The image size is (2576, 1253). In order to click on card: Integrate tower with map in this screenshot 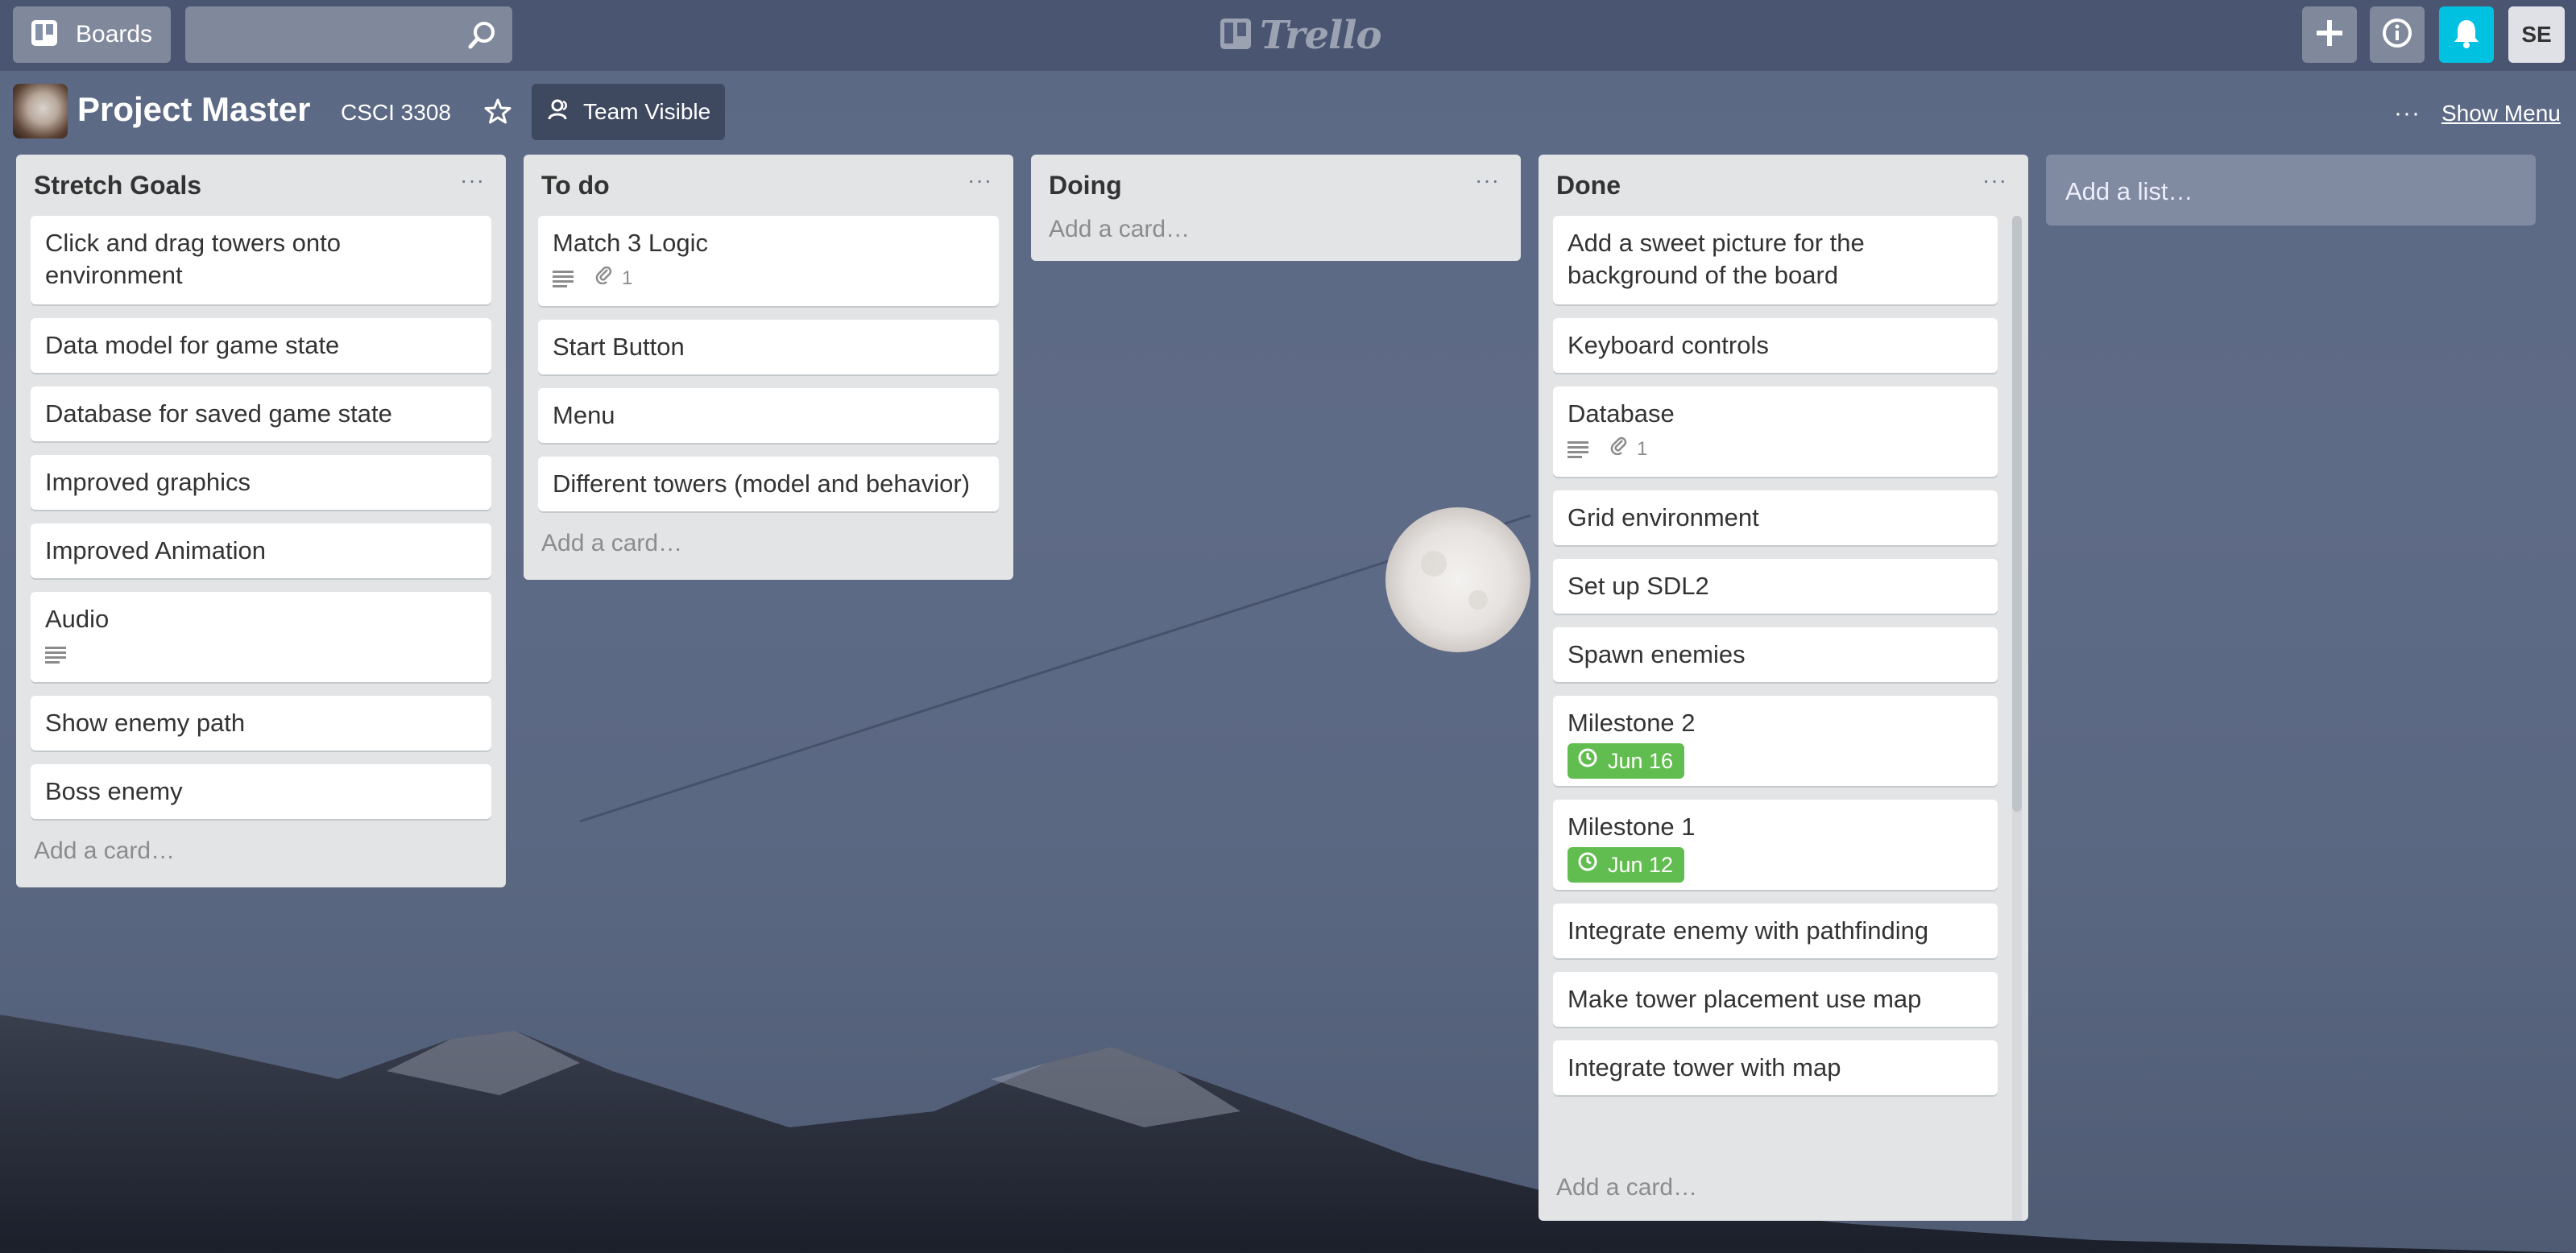, I will do `click(1775, 1067)`.